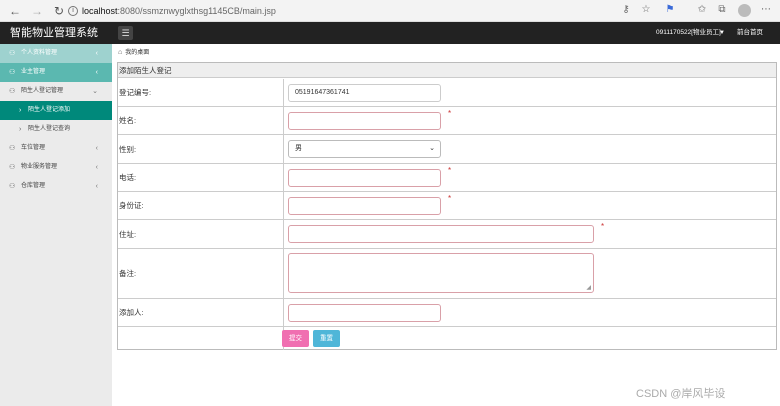  I want to click on gender-label: 性别:, so click(201, 149).